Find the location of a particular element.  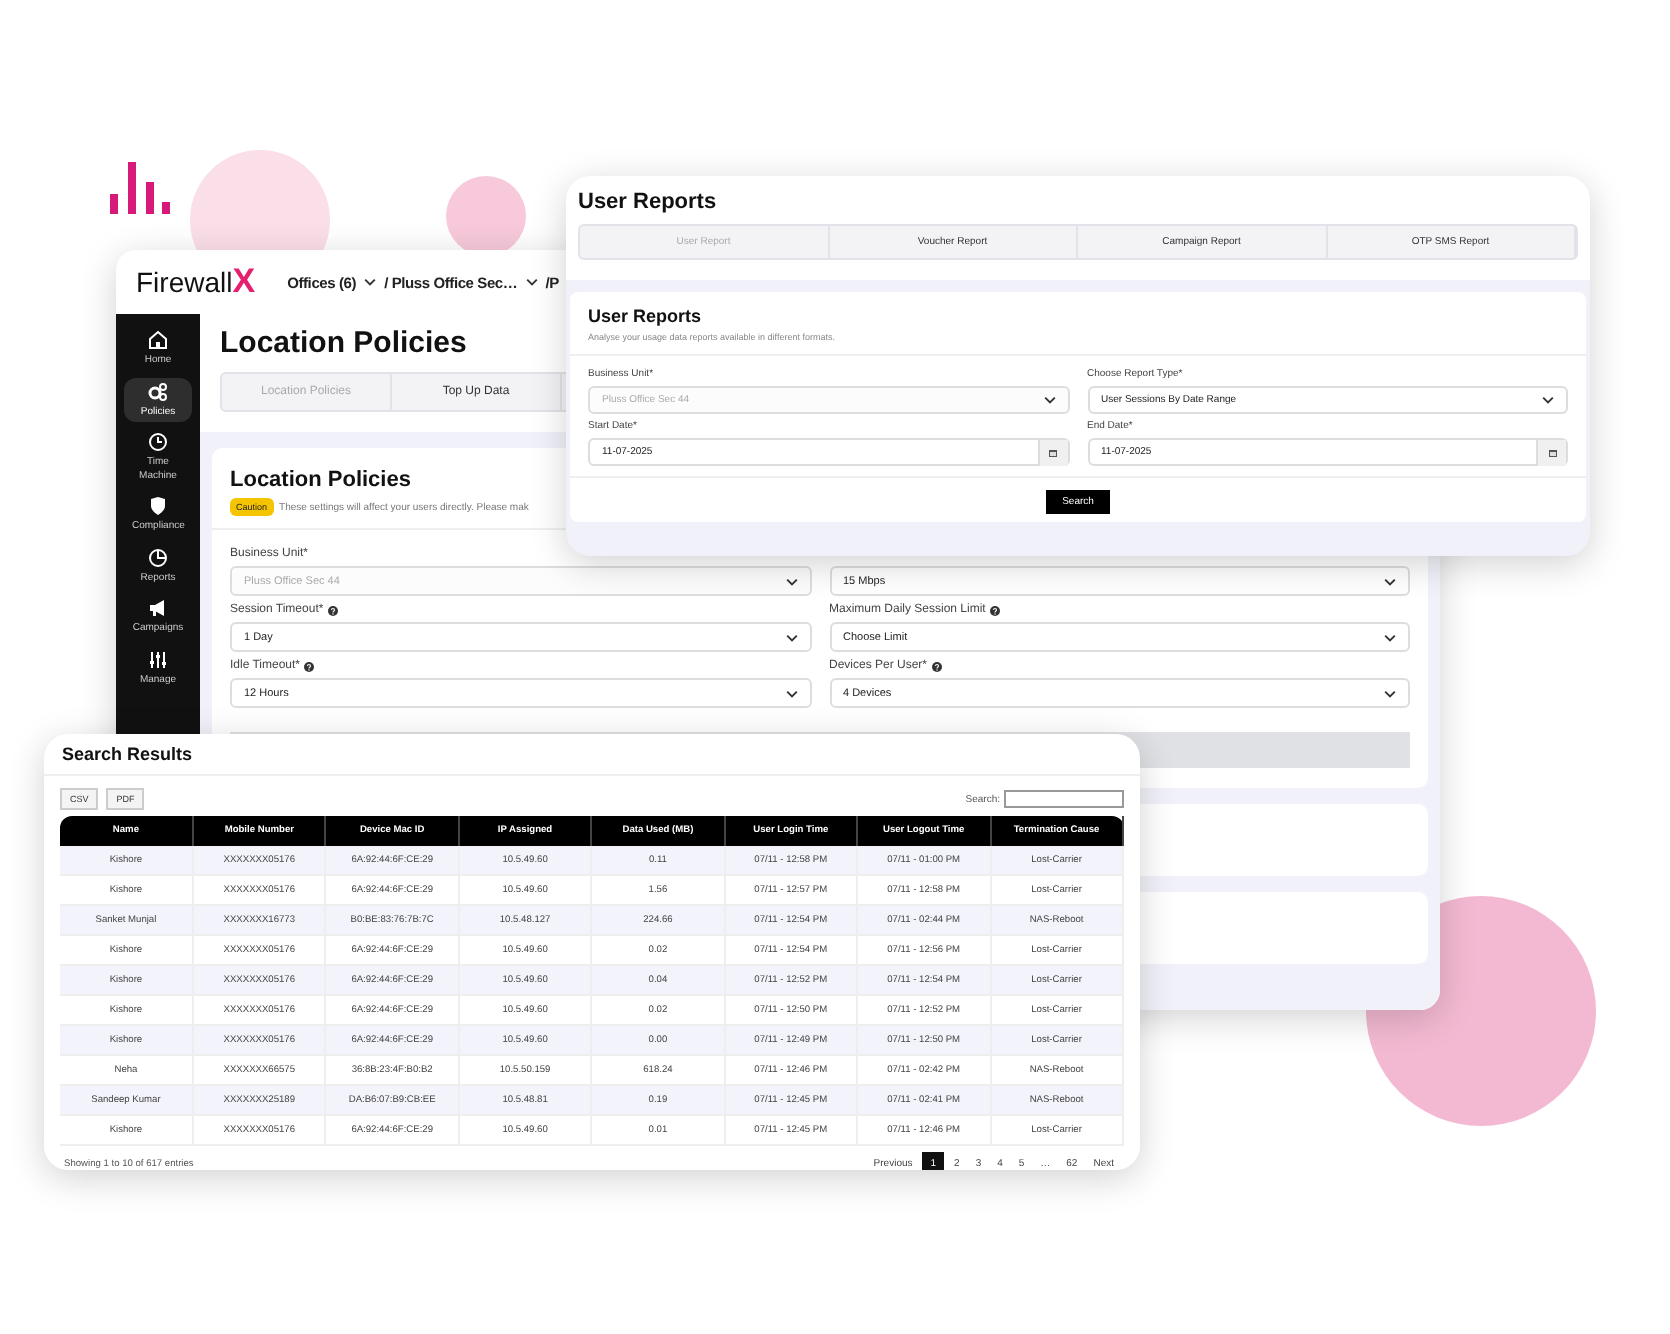

page-title: Location Policies is located at coordinates (343, 343).